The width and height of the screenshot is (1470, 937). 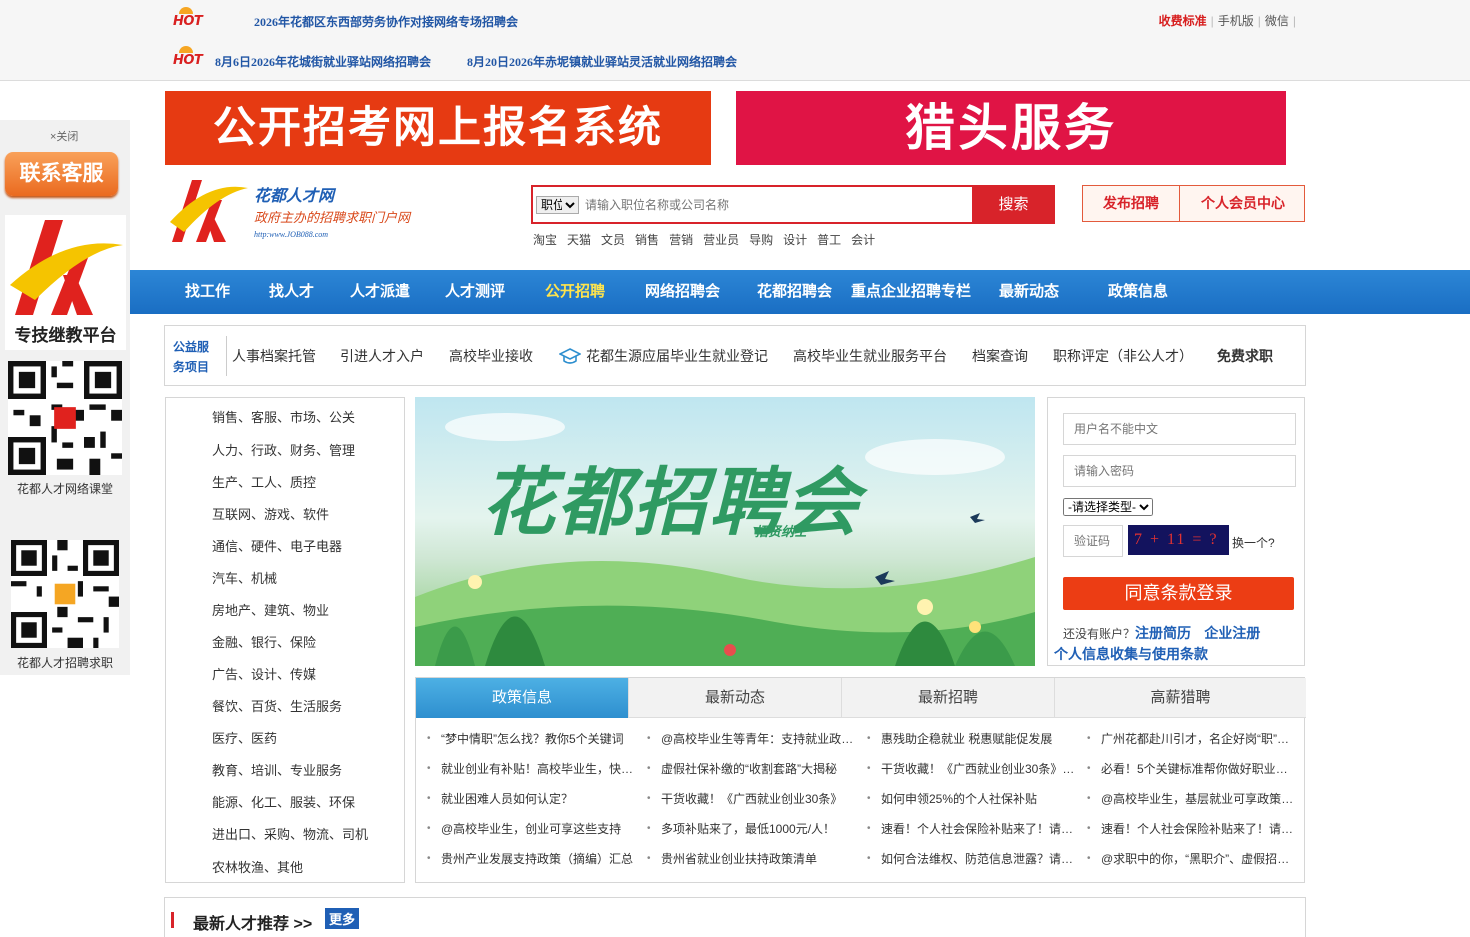 What do you see at coordinates (1179, 471) in the screenshot?
I see `password-input` at bounding box center [1179, 471].